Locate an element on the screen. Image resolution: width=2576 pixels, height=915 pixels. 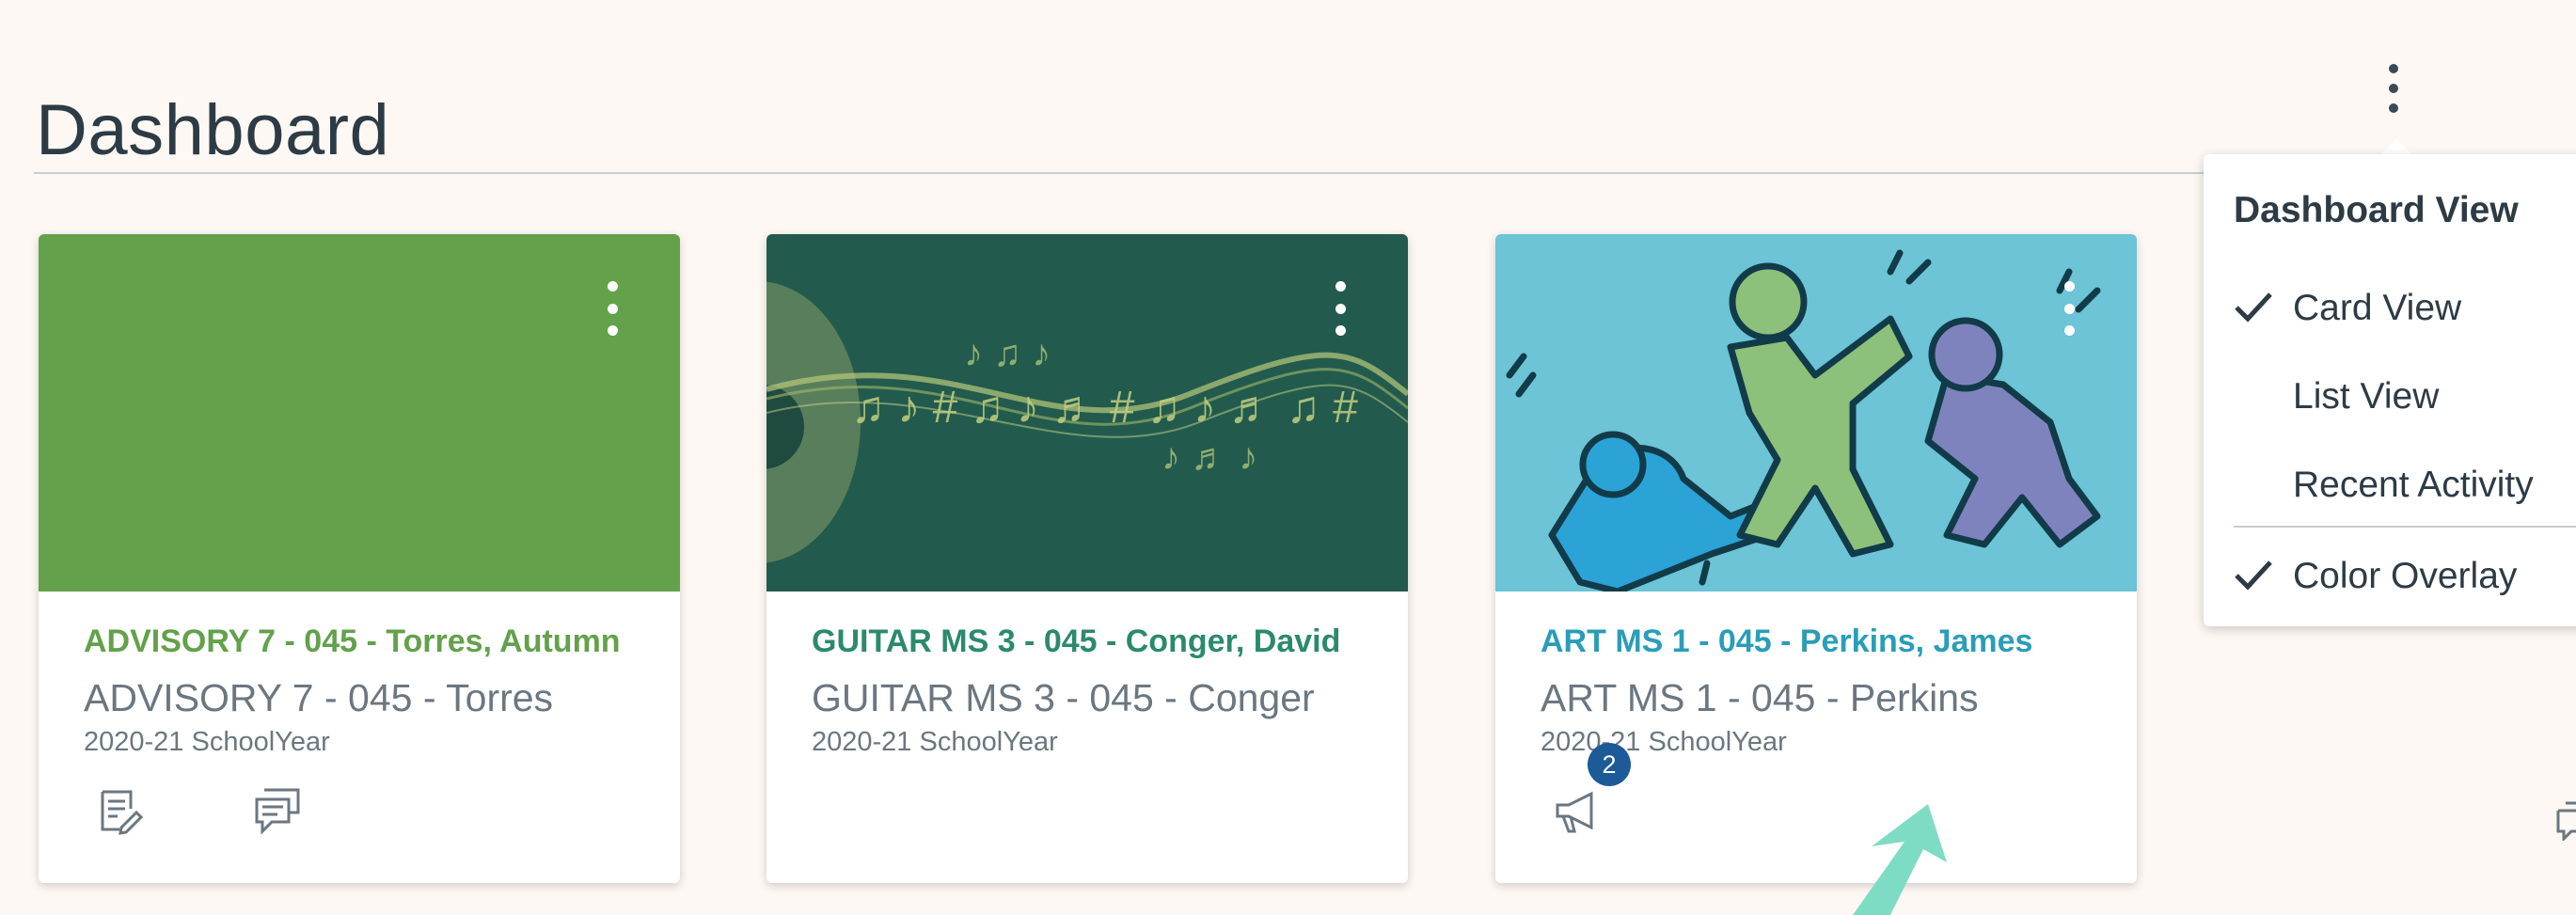
menu-divider is located at coordinates (2405, 527).